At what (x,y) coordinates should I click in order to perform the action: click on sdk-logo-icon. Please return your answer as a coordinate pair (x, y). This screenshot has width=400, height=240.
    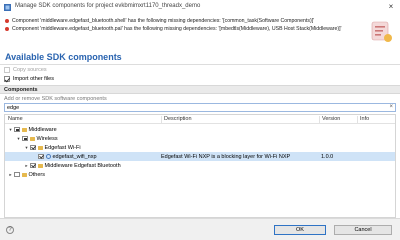
    Looking at the image, I should click on (381, 31).